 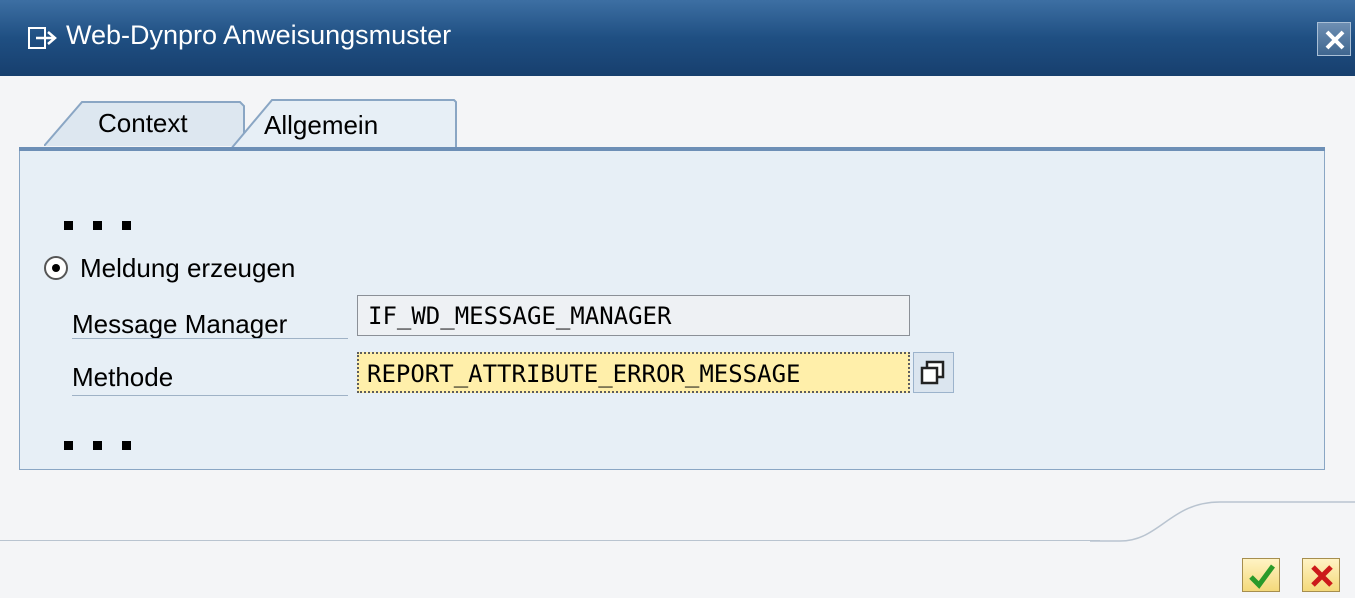 I want to click on close-button, so click(x=1334, y=39).